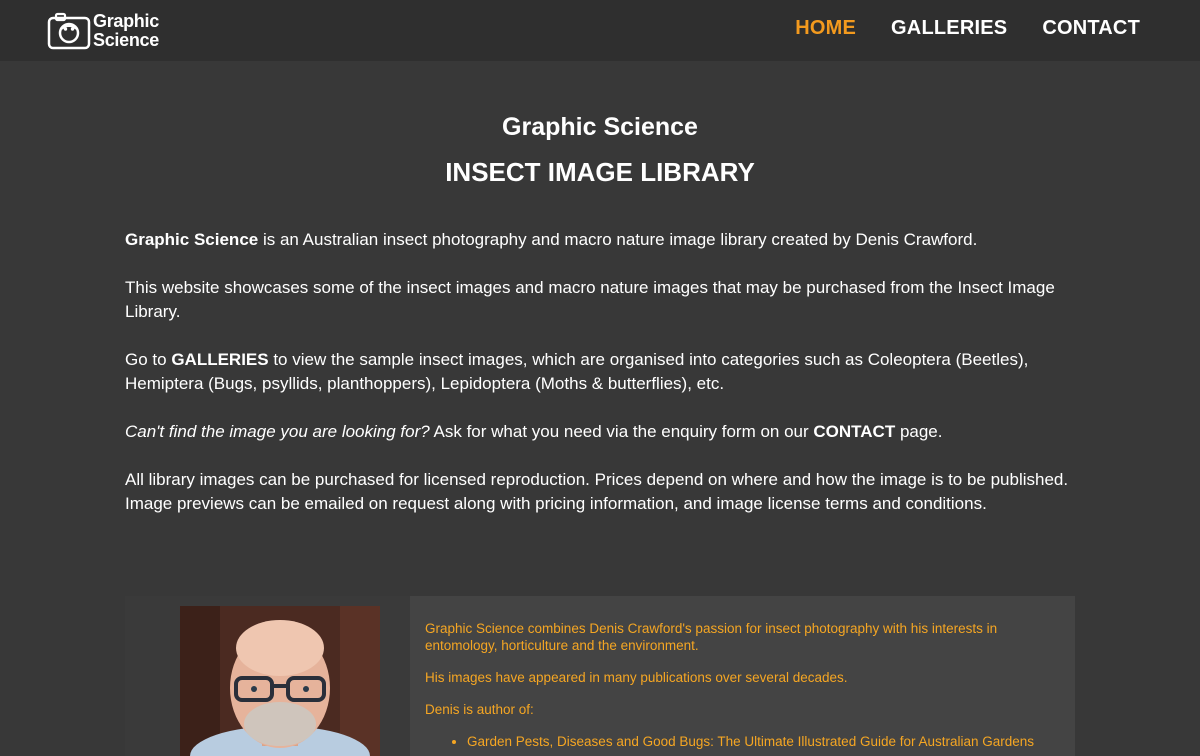 The width and height of the screenshot is (1200, 756). What do you see at coordinates (825, 28) in the screenshot?
I see `nav-home-link: HOME` at bounding box center [825, 28].